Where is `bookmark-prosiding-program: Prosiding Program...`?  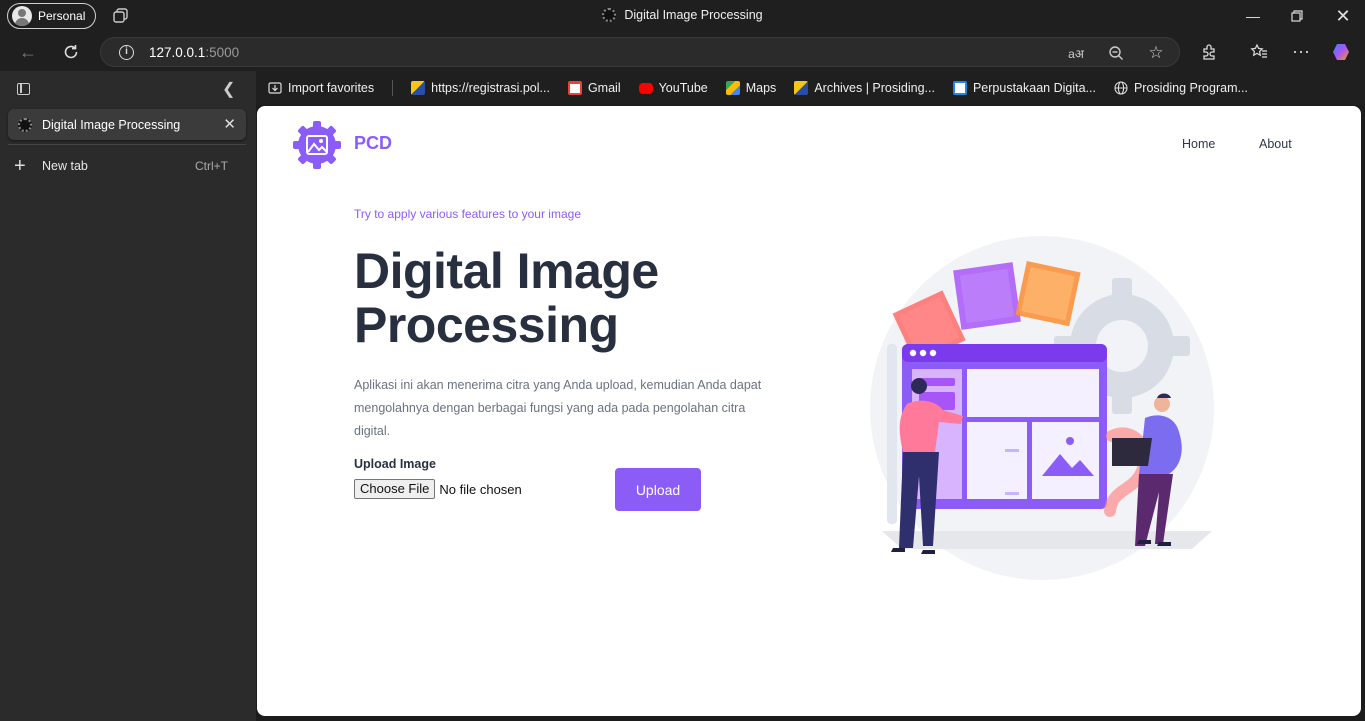
bookmark-prosiding-program: Prosiding Program... is located at coordinates (1181, 88).